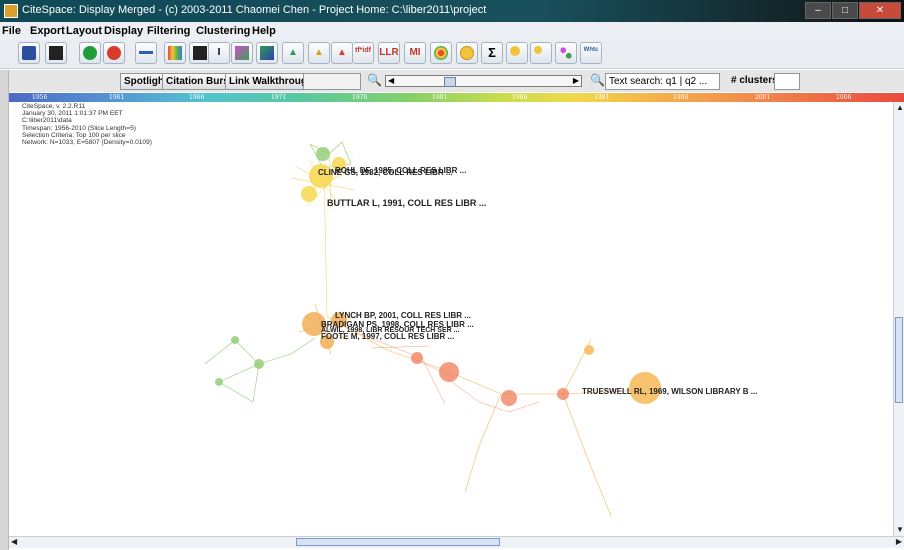 The height and width of the screenshot is (550, 904). Describe the element at coordinates (681, 97) in the screenshot. I see `year-label: 1996` at that location.